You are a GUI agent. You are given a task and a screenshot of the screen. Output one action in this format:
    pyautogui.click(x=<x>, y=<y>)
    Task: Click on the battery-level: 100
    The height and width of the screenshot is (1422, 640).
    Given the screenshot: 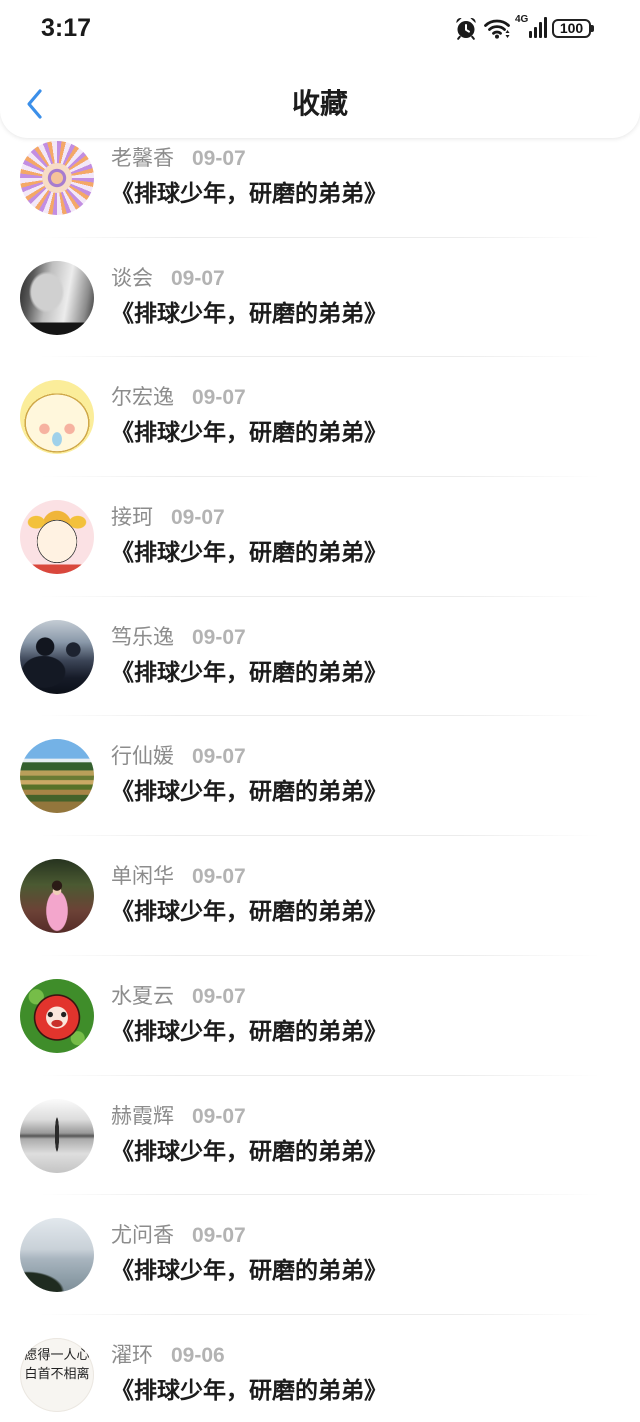 What is the action you would take?
    pyautogui.click(x=571, y=28)
    